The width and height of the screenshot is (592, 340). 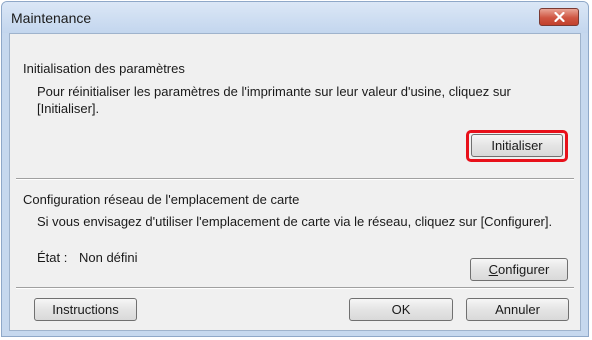 I want to click on instructions-button: Instructions, so click(x=85, y=309).